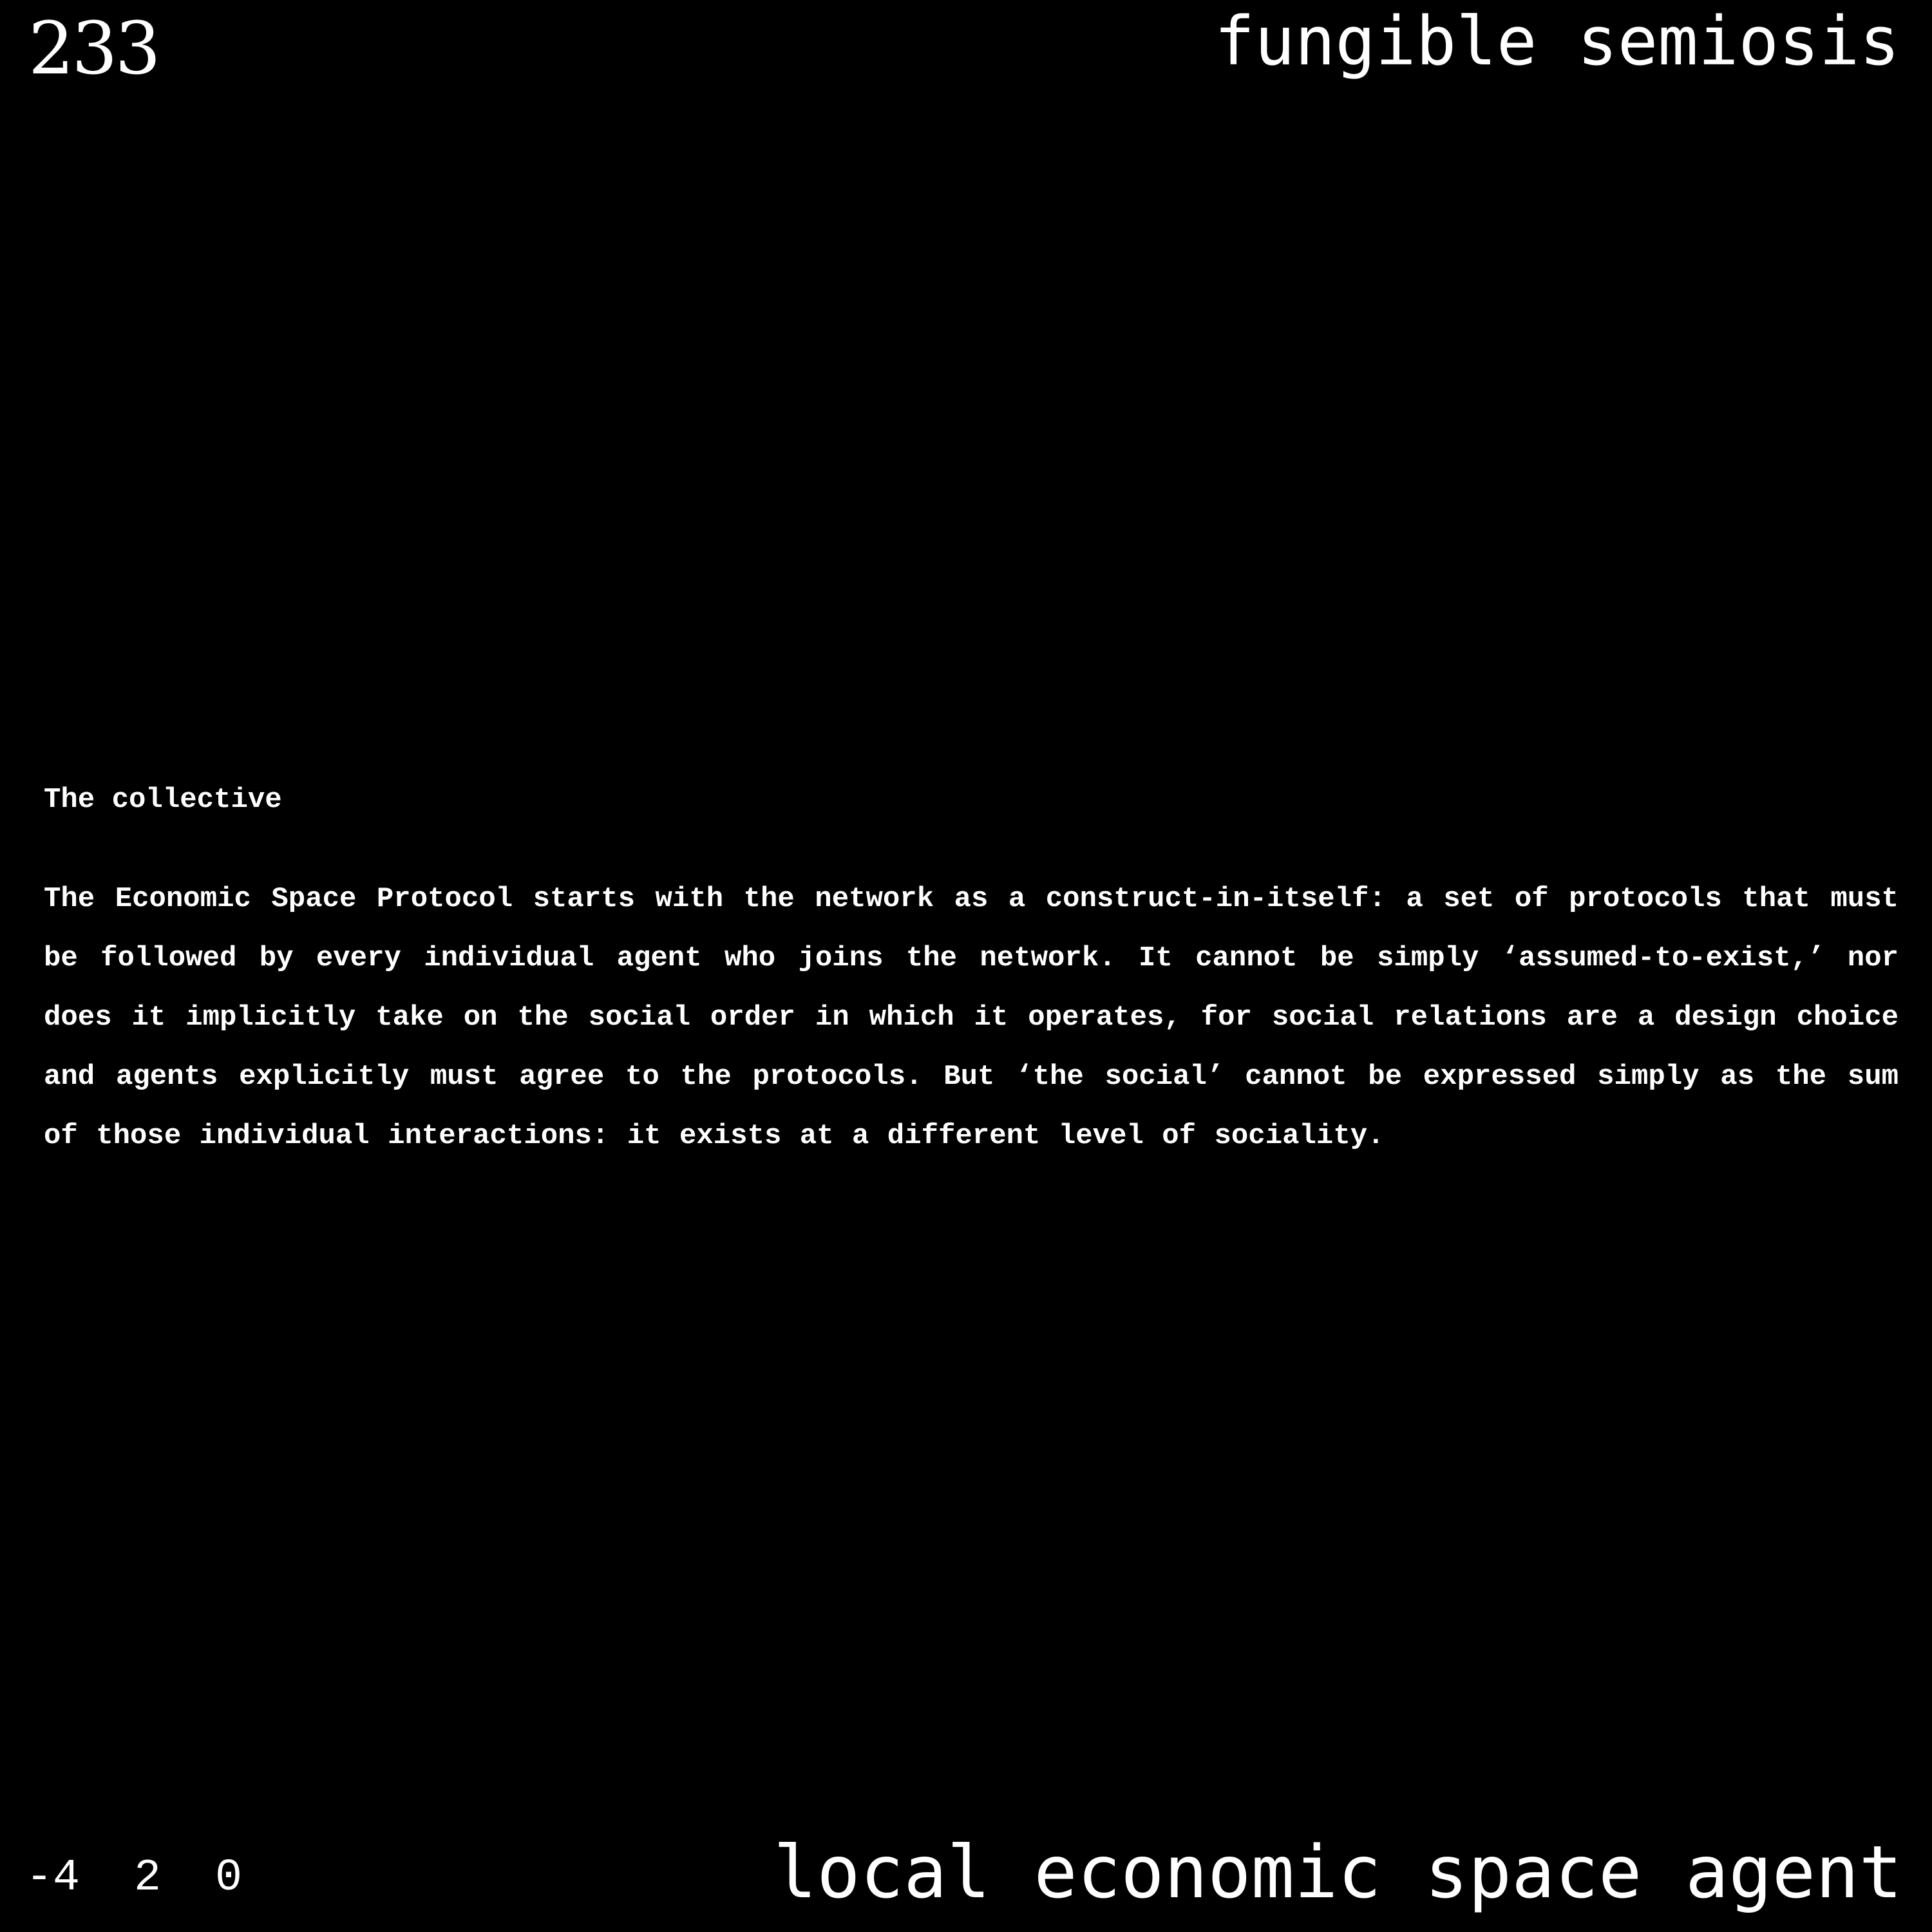  What do you see at coordinates (135, 1878) in the screenshot?
I see `coordinates-readout: -4 2 0` at bounding box center [135, 1878].